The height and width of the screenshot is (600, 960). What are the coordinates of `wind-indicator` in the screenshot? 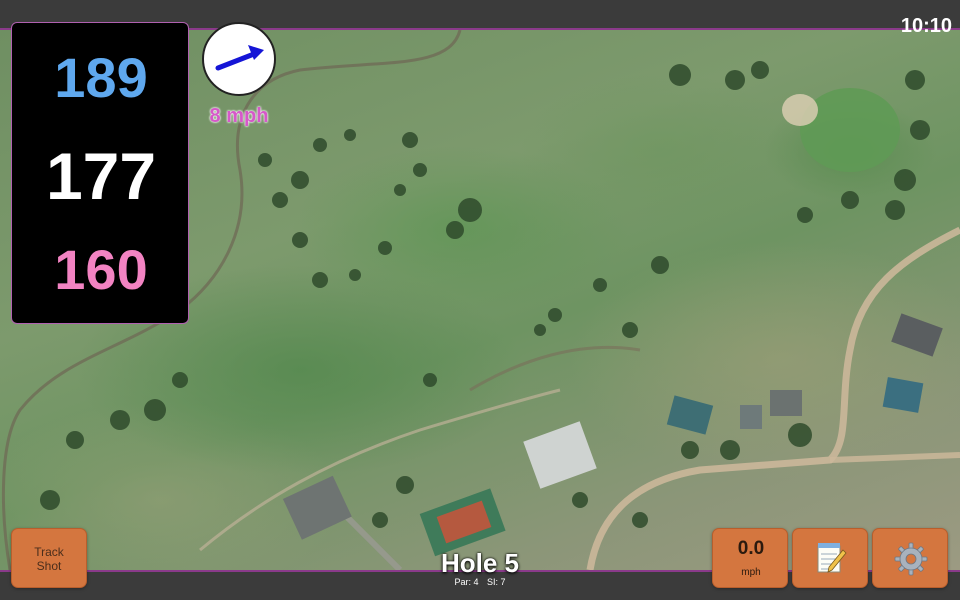 It's located at (239, 59).